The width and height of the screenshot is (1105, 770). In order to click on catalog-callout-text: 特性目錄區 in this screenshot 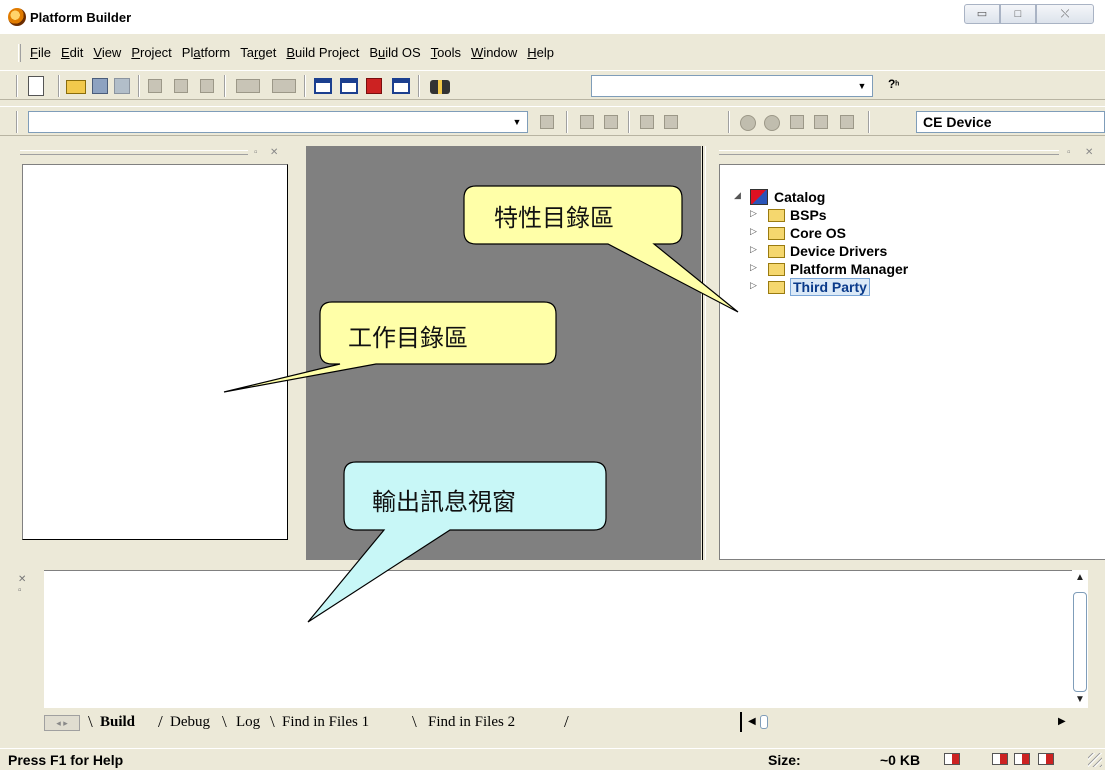, I will do `click(554, 218)`.